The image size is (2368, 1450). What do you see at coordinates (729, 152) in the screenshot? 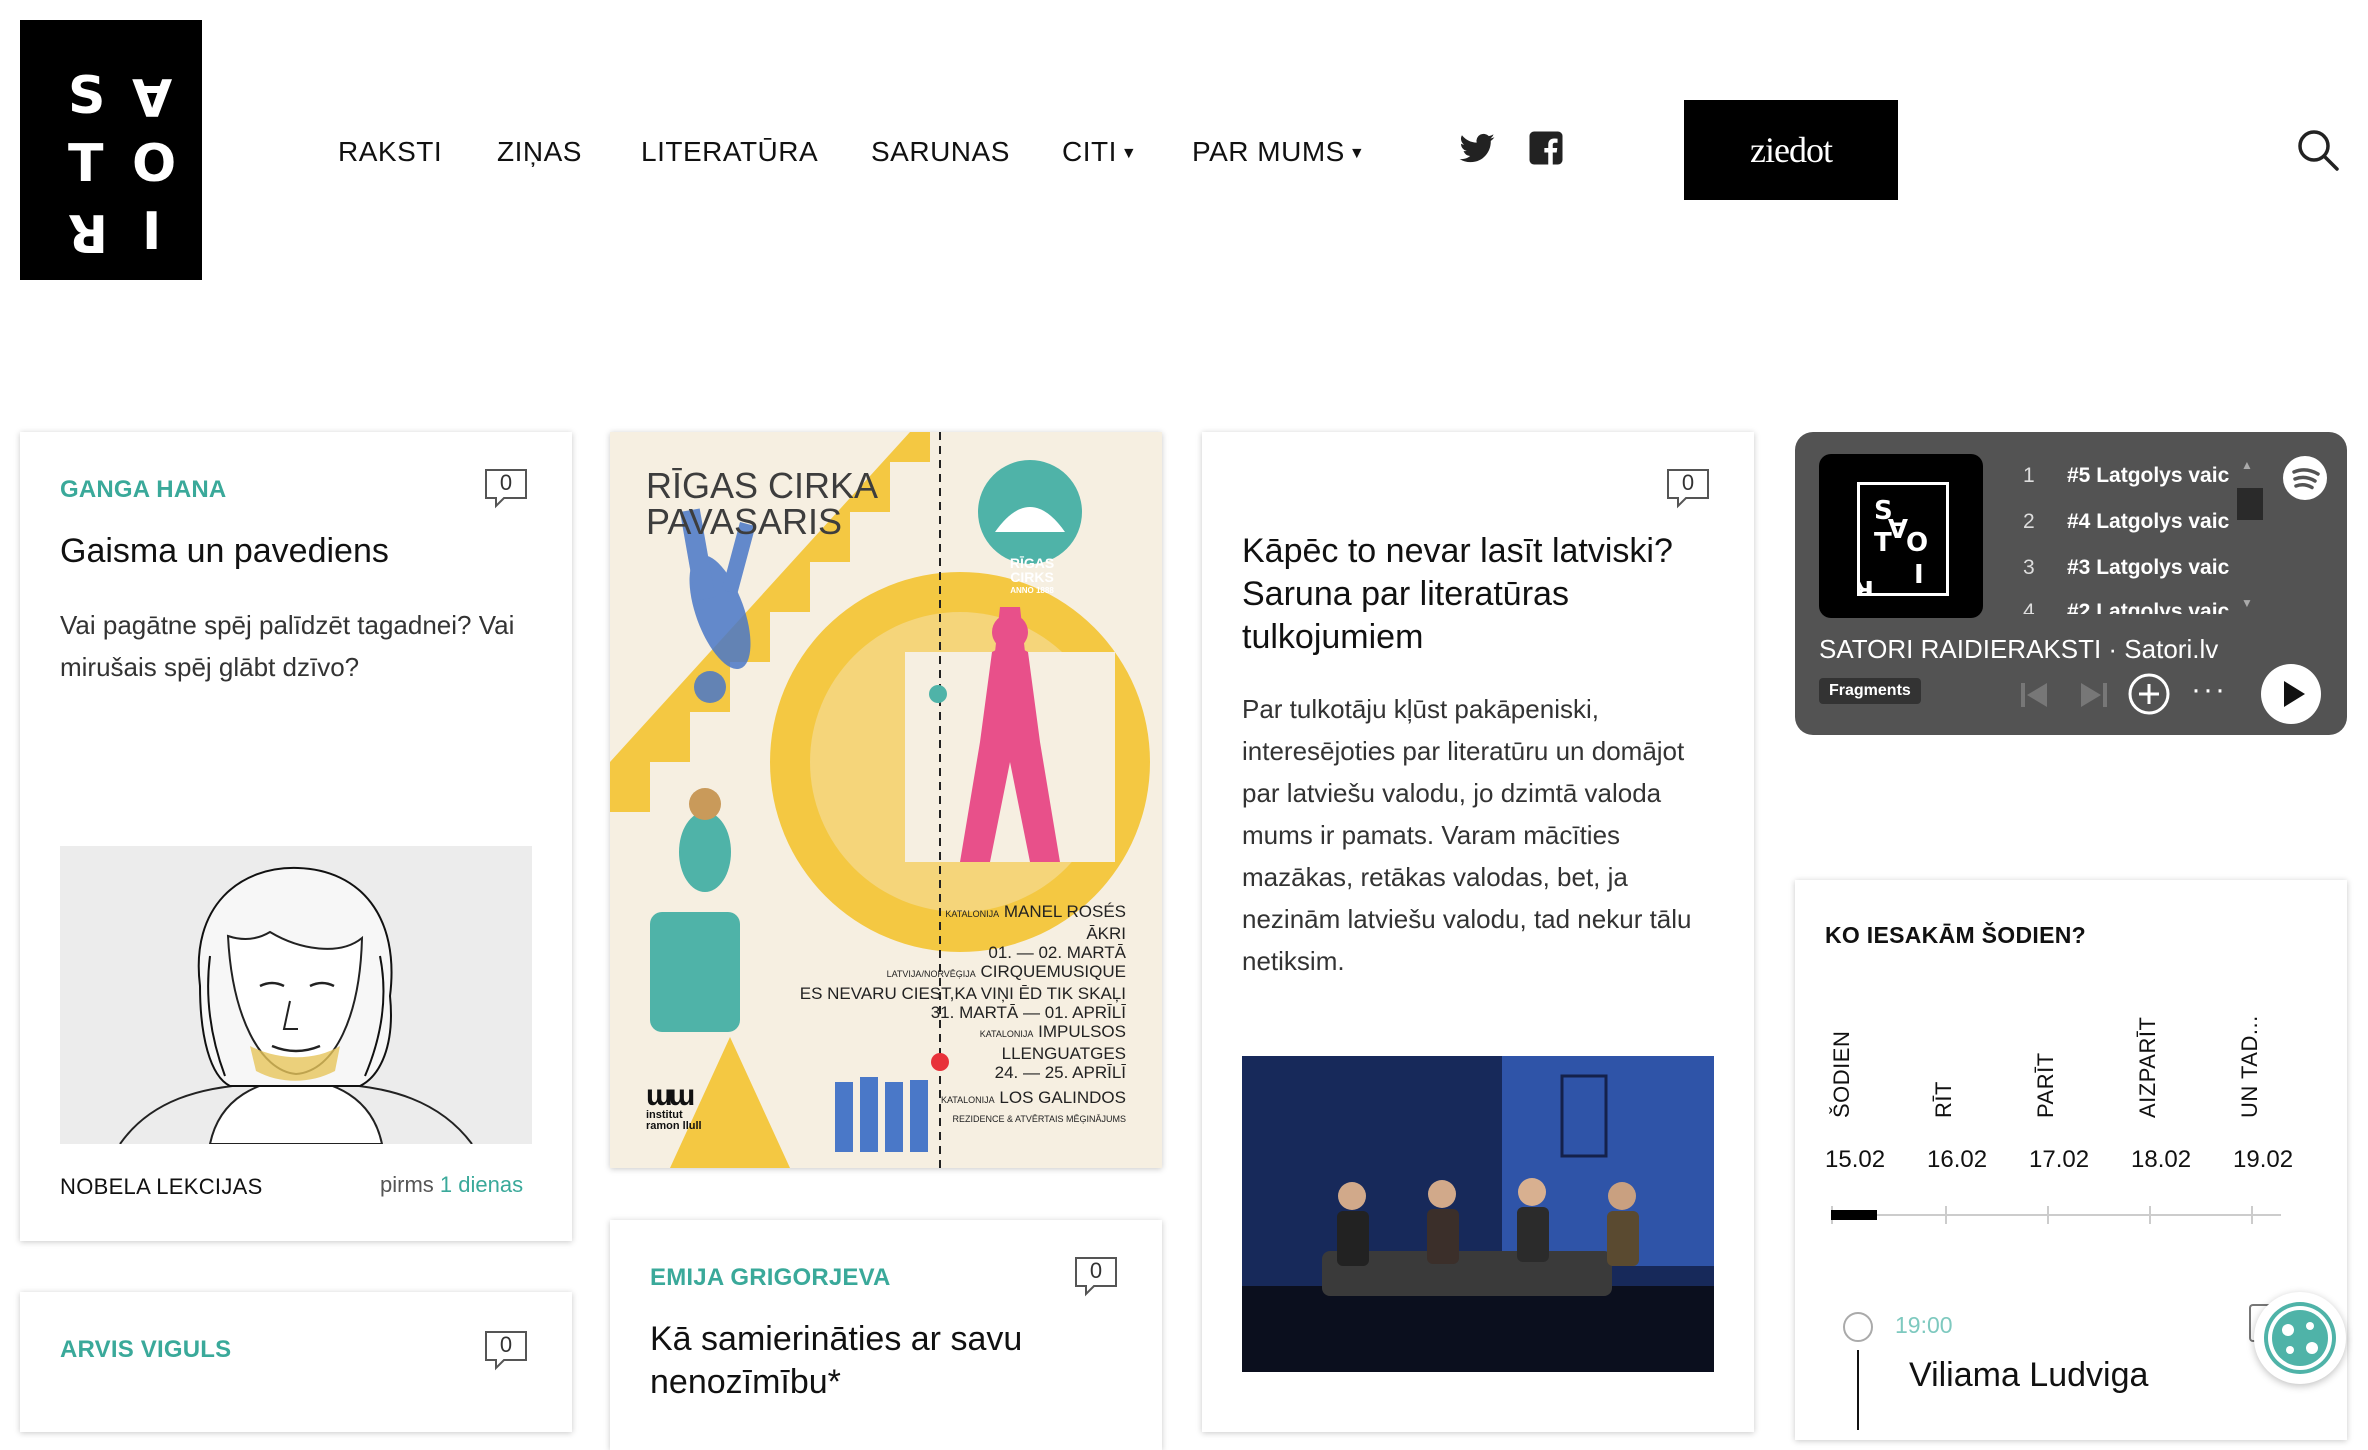
I see `nav-item-literatura: LITERATŪRA` at bounding box center [729, 152].